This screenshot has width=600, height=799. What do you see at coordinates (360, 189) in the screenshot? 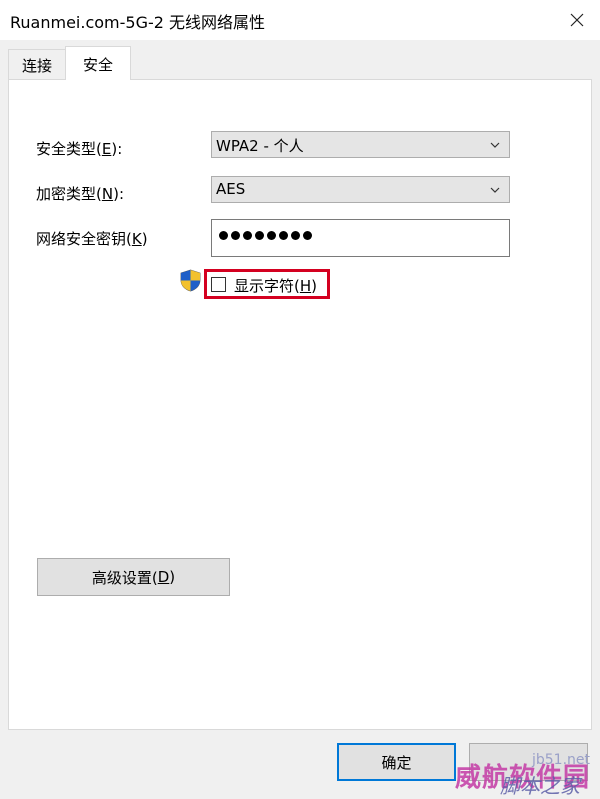
I see `encryption-type-select: AES` at bounding box center [360, 189].